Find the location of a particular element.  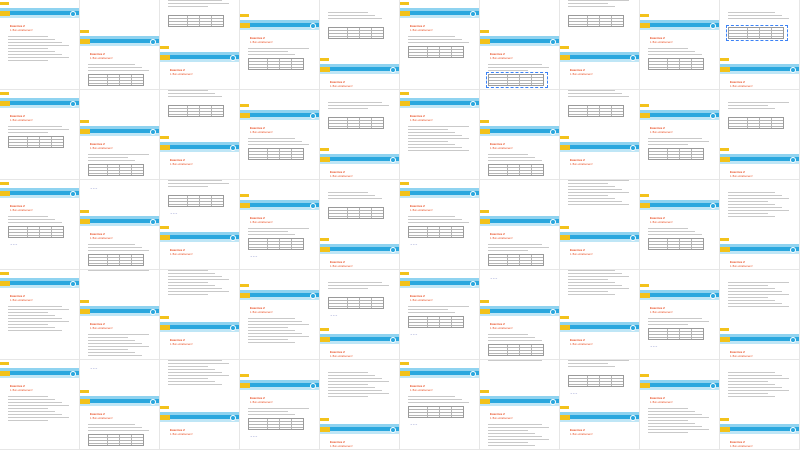

page-footer-tab is located at coordinates (724, 329).